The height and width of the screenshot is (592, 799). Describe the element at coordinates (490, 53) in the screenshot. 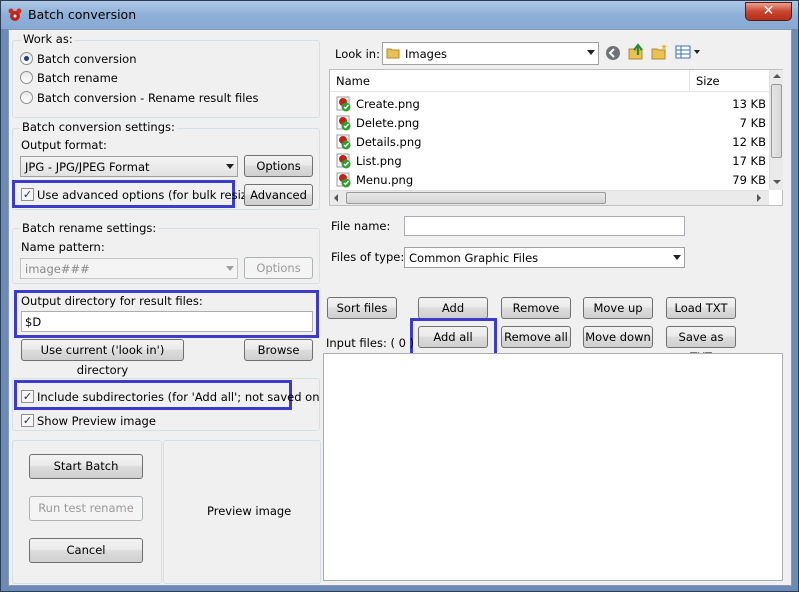

I see `look-in-select: Images` at that location.